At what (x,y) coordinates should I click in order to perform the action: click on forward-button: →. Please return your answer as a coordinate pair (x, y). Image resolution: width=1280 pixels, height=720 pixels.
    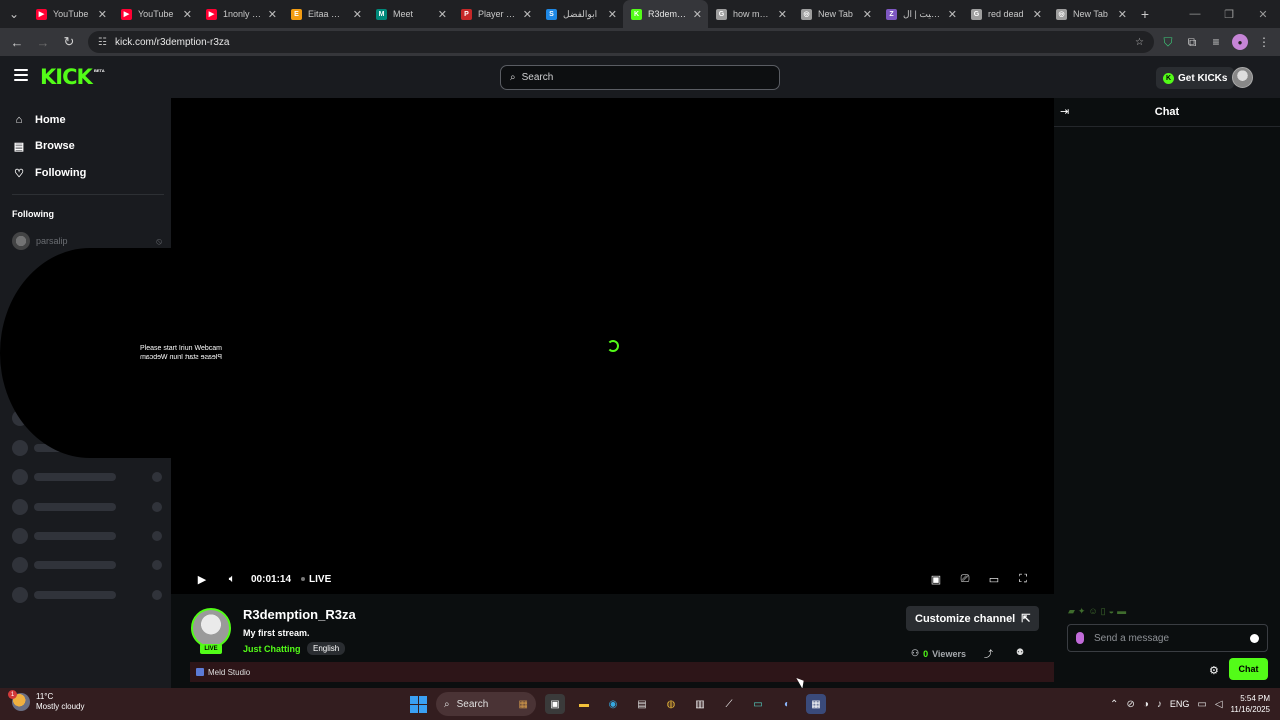
    Looking at the image, I should click on (43, 42).